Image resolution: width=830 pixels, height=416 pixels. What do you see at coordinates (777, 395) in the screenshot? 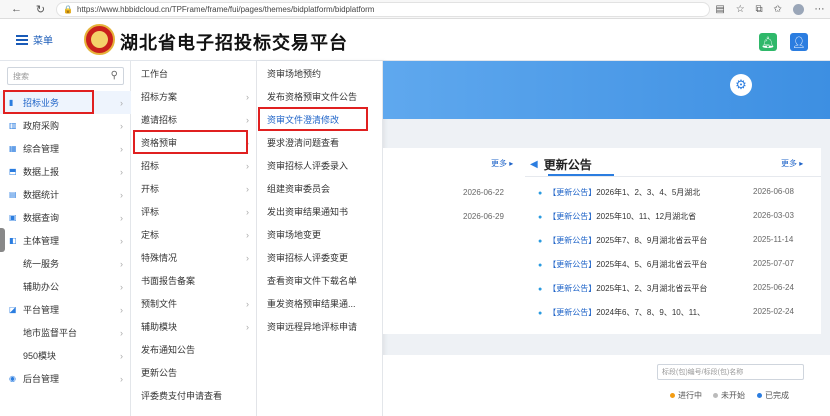
I see `status-legend-label: 已完成` at bounding box center [777, 395].